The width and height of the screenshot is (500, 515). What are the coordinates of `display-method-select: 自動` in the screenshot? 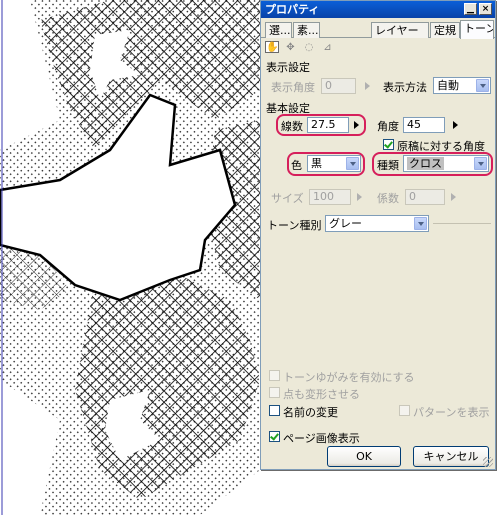 It's located at (462, 85).